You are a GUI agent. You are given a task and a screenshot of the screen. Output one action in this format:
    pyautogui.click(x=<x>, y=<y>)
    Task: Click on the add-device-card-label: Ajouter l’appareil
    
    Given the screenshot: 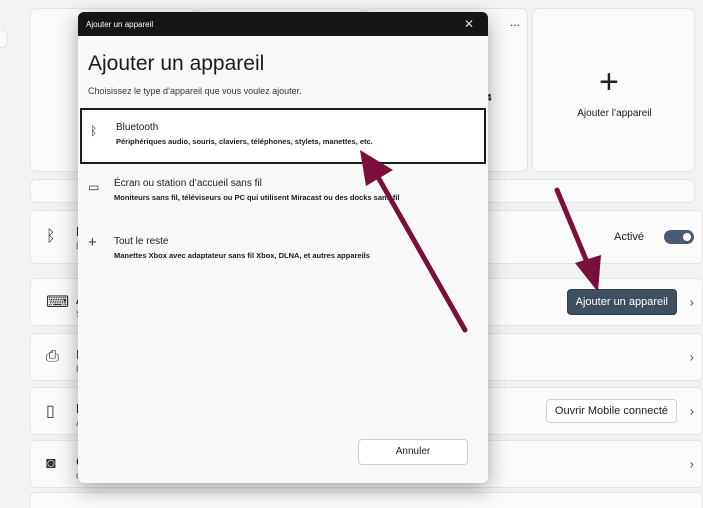 What is the action you would take?
    pyautogui.click(x=614, y=113)
    